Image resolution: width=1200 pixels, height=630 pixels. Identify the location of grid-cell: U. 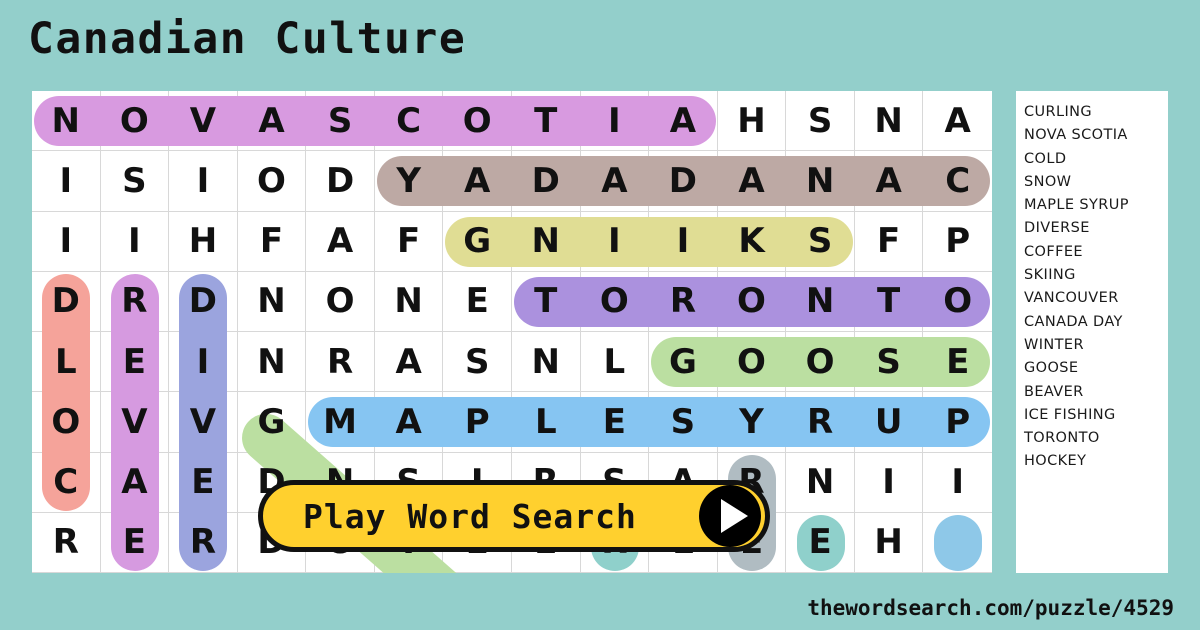
(889, 422).